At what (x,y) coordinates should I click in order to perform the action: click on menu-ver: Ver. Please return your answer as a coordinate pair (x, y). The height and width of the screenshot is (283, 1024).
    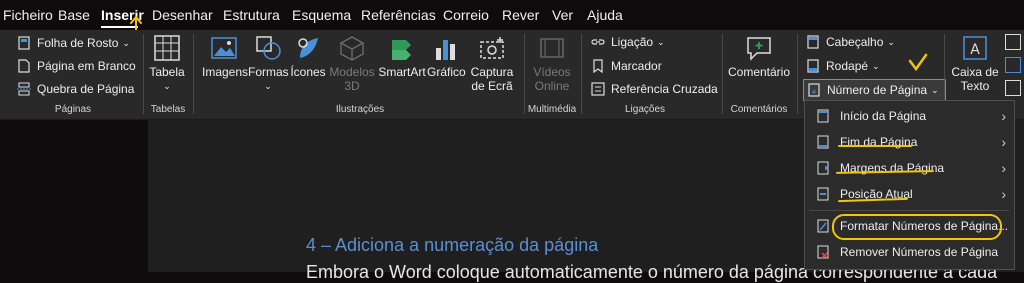
    Looking at the image, I should click on (562, 15).